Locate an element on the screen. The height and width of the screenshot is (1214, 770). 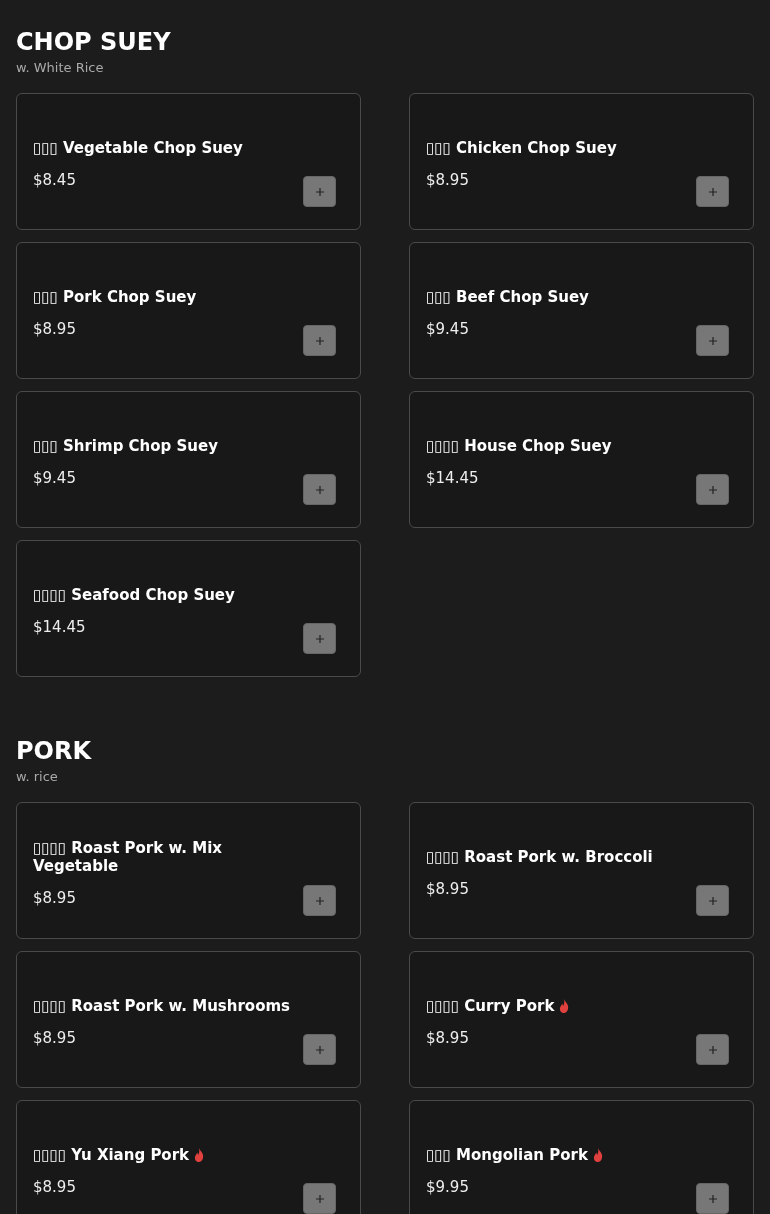
section-title: PORK is located at coordinates (54, 751).